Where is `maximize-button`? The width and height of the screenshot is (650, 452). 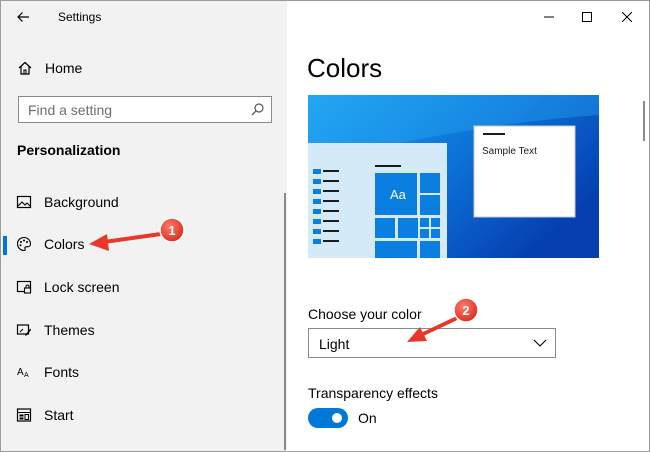 maximize-button is located at coordinates (587, 17).